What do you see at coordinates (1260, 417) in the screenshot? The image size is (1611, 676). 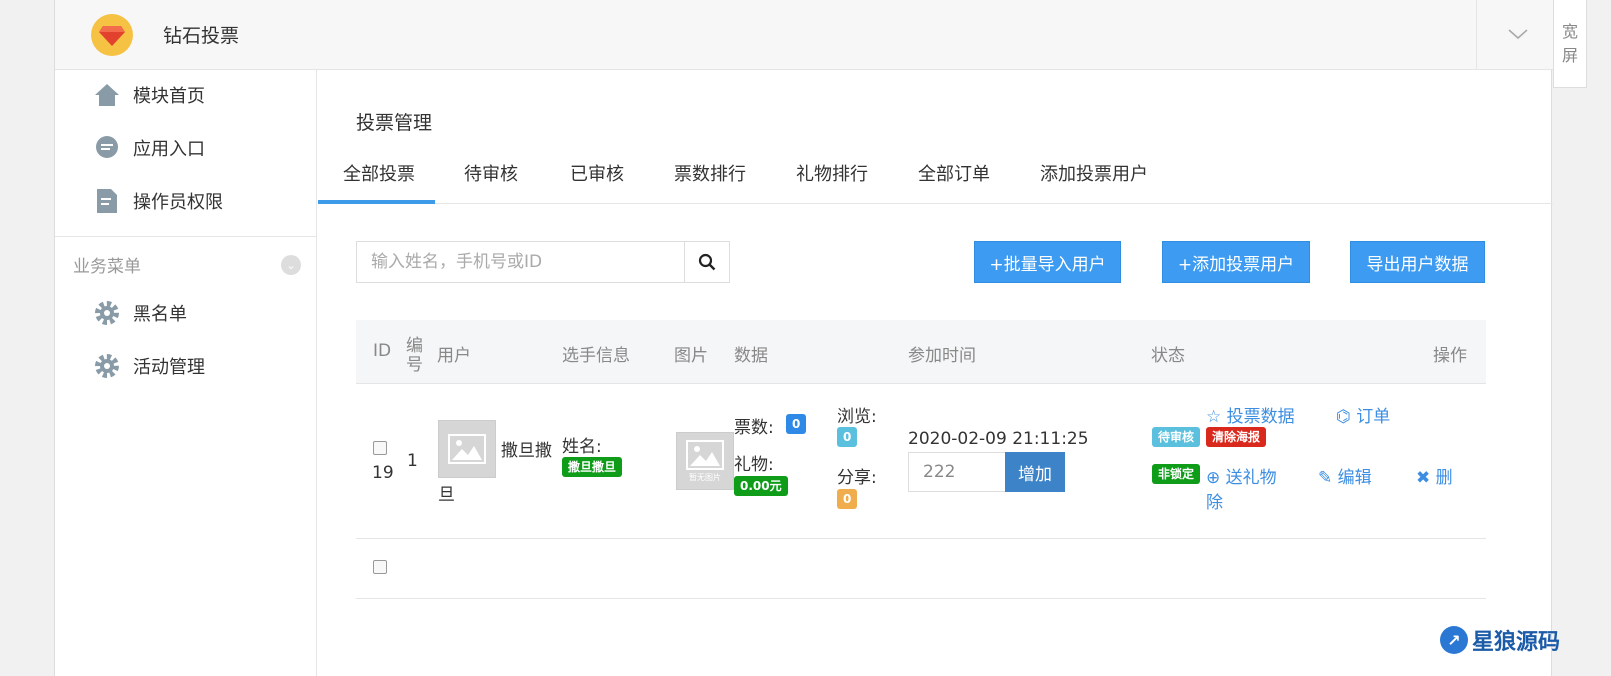 I see `link-label: 投票数据` at bounding box center [1260, 417].